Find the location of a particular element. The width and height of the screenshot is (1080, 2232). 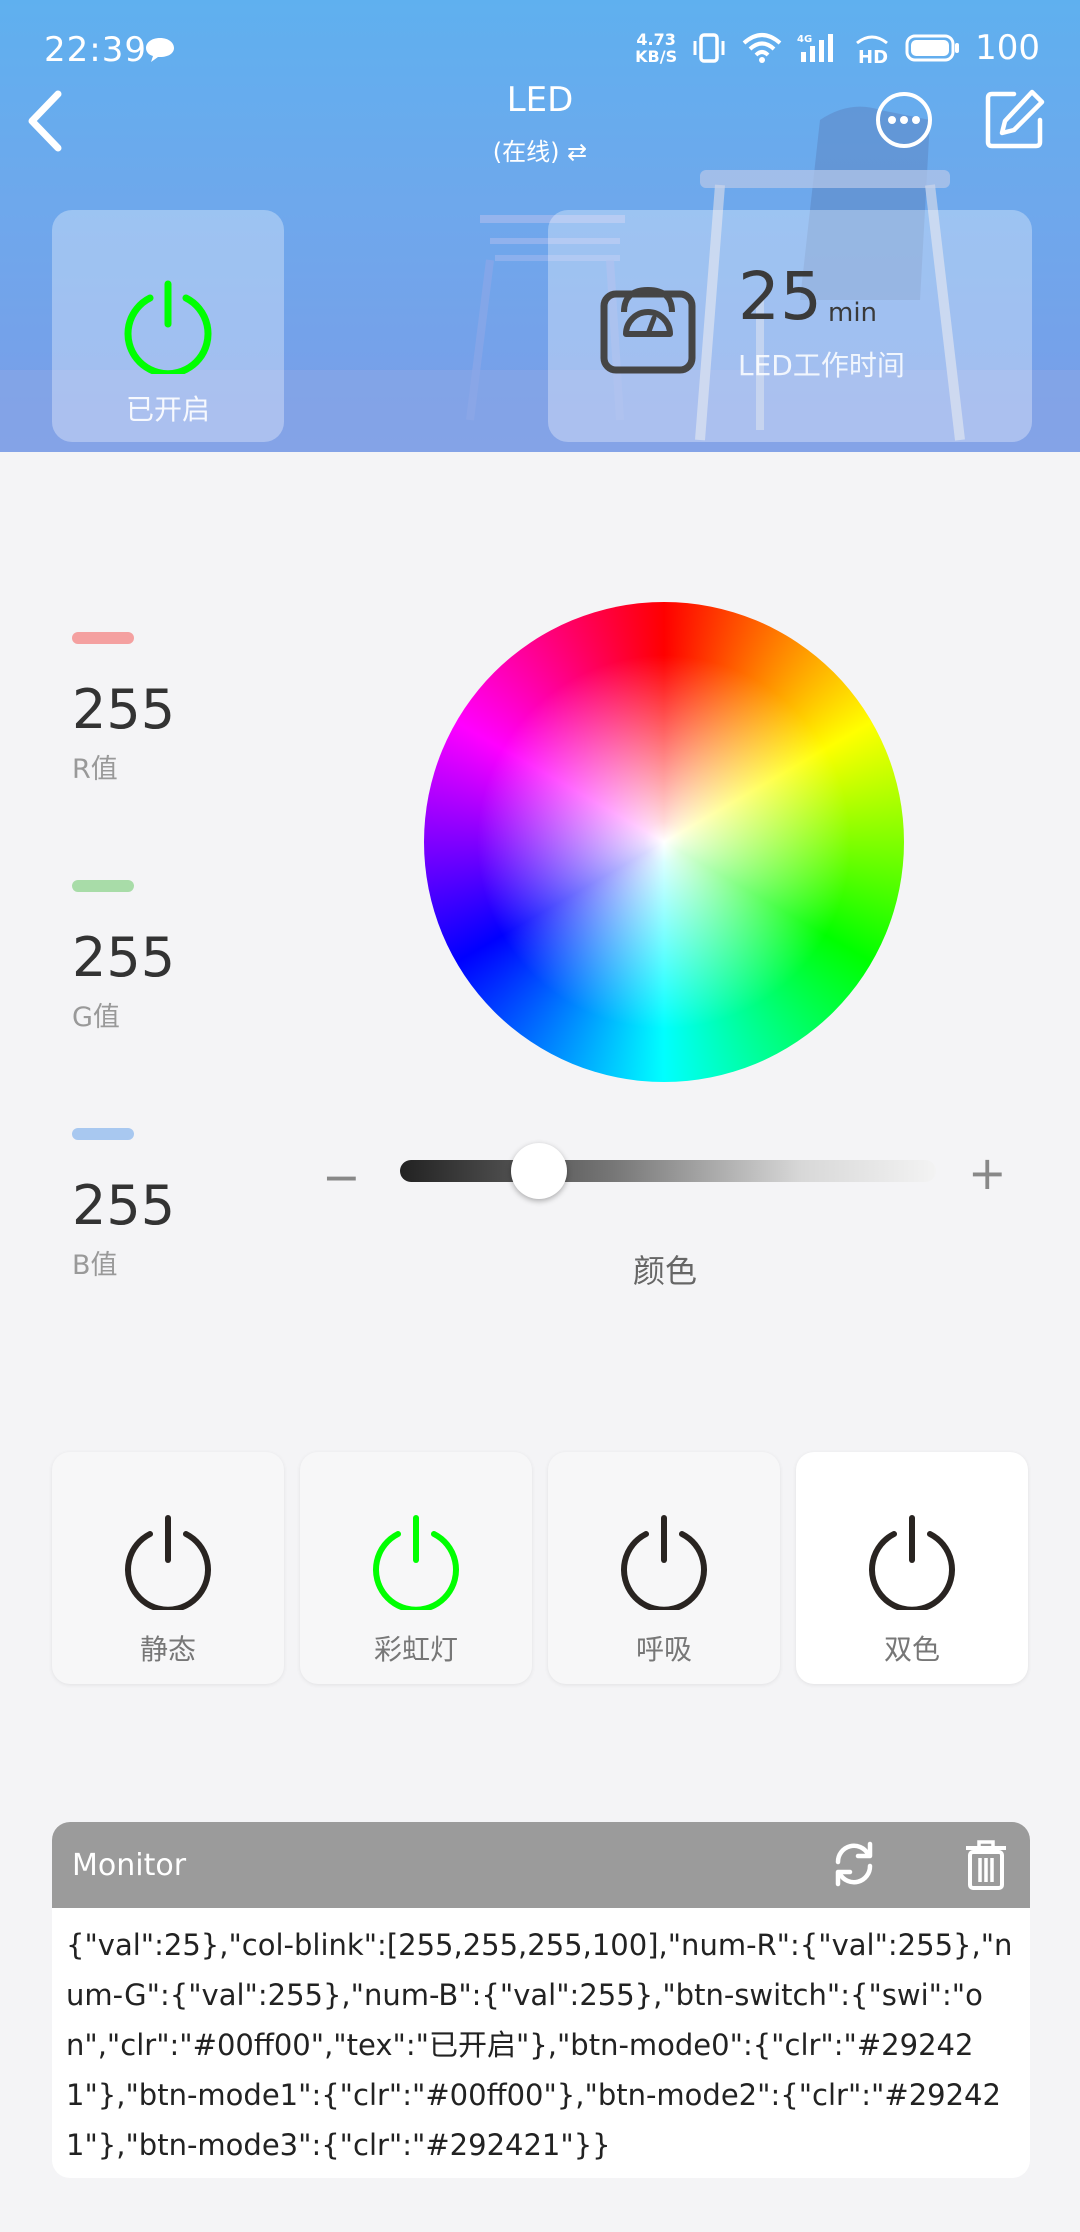

g-label: G值 is located at coordinates (96, 1017).